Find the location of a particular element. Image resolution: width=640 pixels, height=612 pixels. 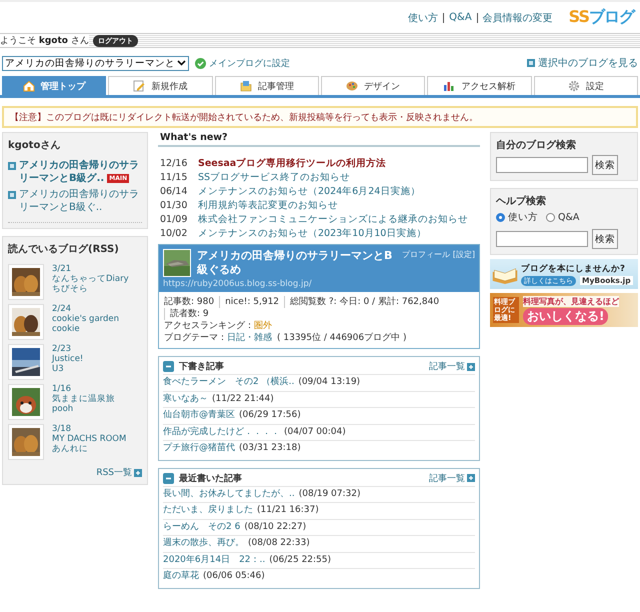

feed-date: 2/24 is located at coordinates (62, 309).